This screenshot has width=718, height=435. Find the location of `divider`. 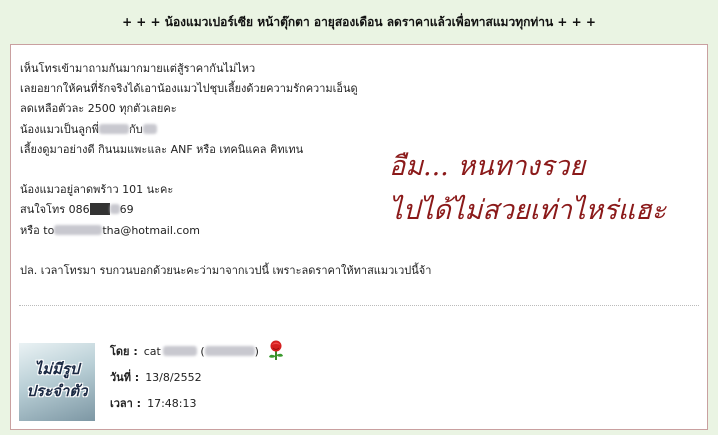

divider is located at coordinates (359, 305).